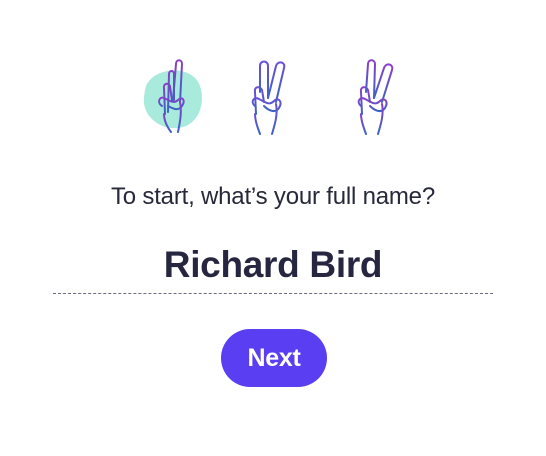 This screenshot has width=546, height=456. Describe the element at coordinates (273, 196) in the screenshot. I see `name-question: To start, what’s your full name?` at that location.